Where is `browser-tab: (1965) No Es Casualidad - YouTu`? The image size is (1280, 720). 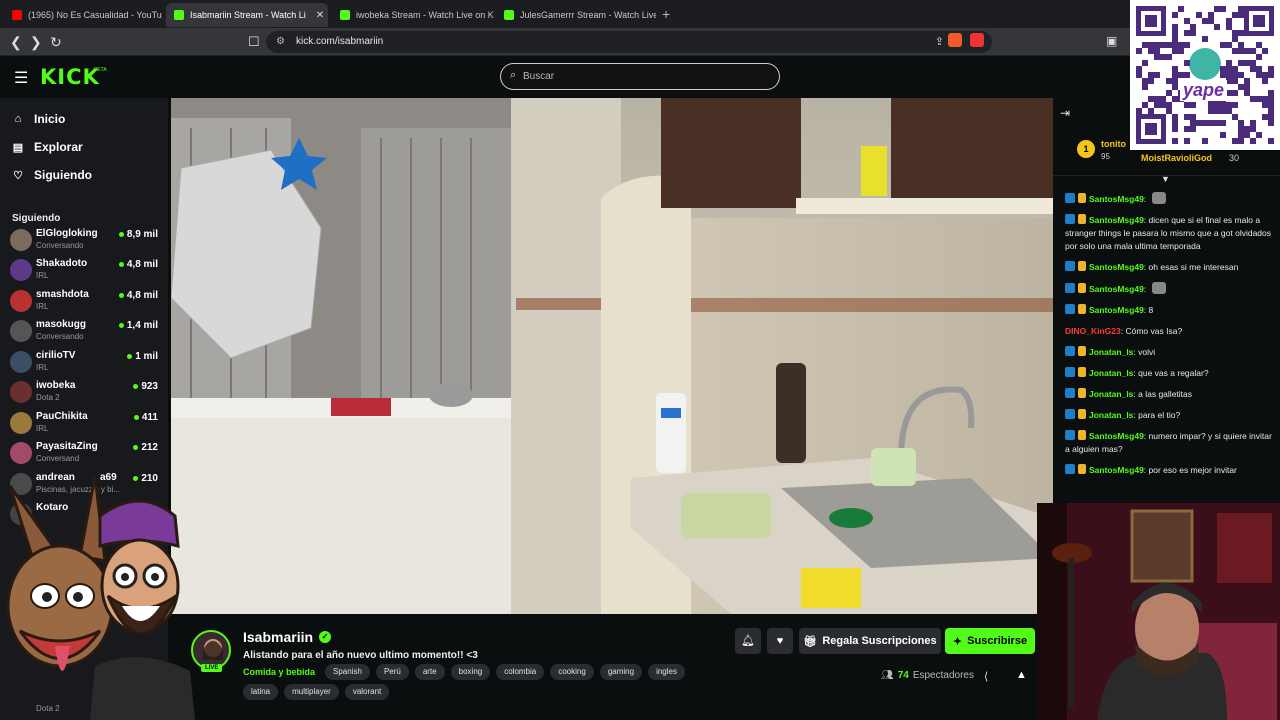
browser-tab: (1965) No Es Casualidad - YouTu is located at coordinates (83, 15).